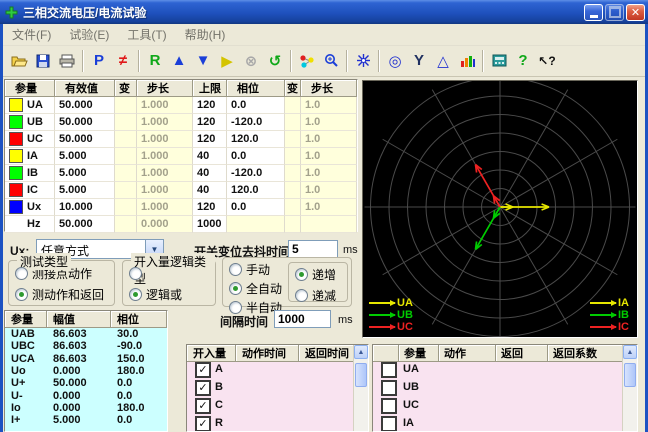 Image resolution: width=648 pixels, height=432 pixels. I want to click on wye-icon: Y, so click(419, 61).